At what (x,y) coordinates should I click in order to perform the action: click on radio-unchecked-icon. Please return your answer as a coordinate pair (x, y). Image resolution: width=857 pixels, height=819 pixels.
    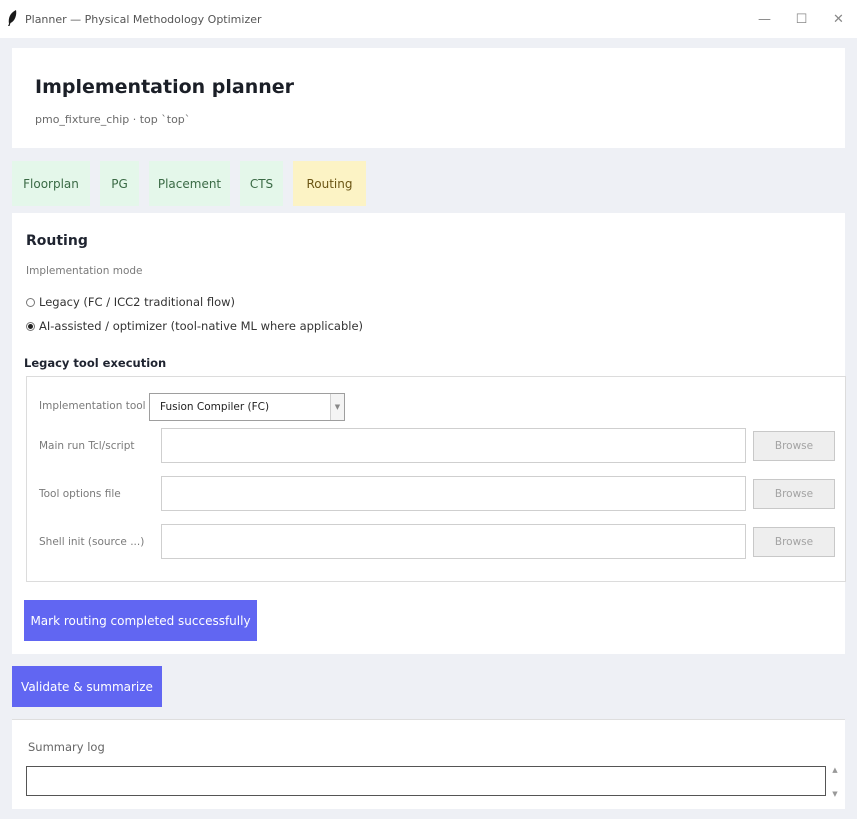
    Looking at the image, I should click on (30, 302).